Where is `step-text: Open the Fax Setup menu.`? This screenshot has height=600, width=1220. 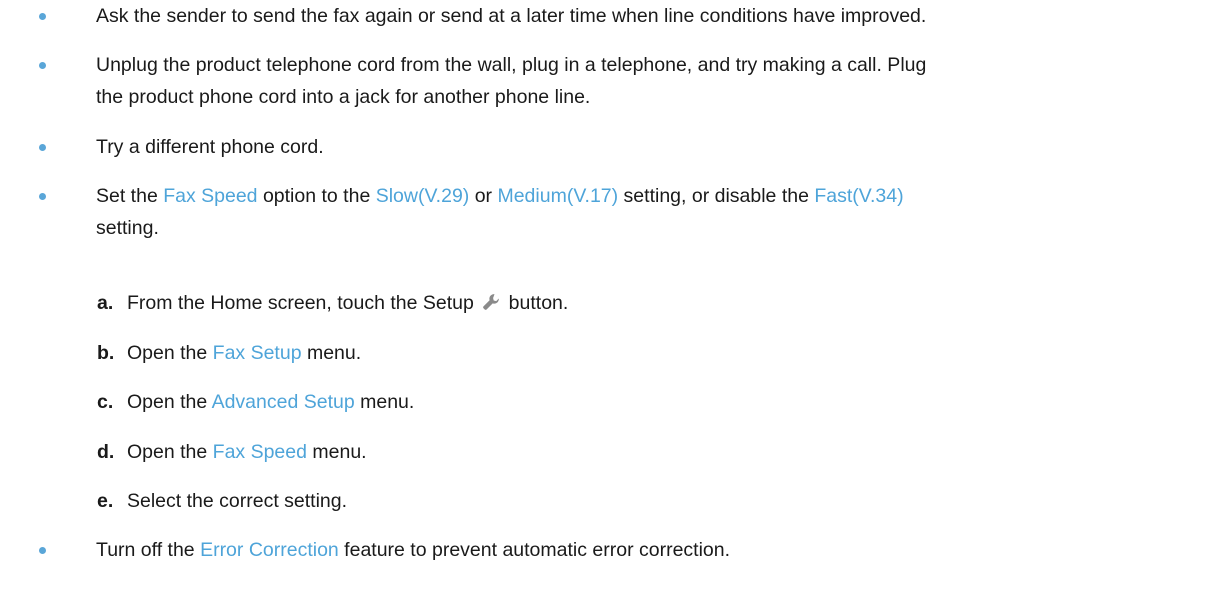 step-text: Open the Fax Setup menu. is located at coordinates (244, 353).